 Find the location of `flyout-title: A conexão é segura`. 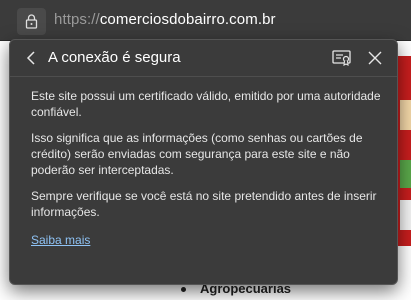

flyout-title: A conexão é segura is located at coordinates (114, 57).